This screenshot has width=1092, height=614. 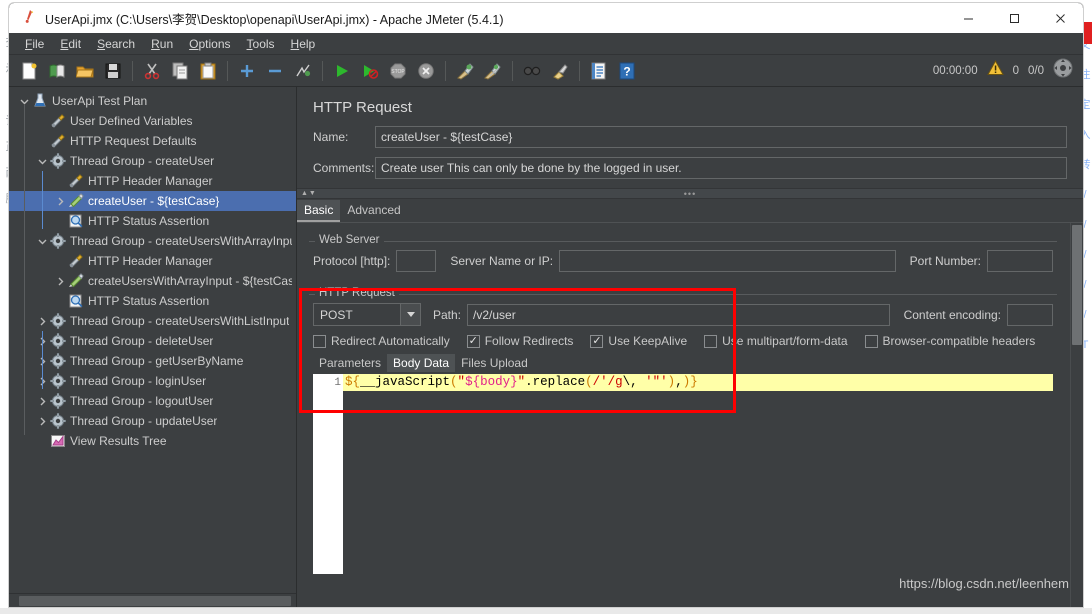 What do you see at coordinates (1077, 285) in the screenshot?
I see `panel-scroll-thumb` at bounding box center [1077, 285].